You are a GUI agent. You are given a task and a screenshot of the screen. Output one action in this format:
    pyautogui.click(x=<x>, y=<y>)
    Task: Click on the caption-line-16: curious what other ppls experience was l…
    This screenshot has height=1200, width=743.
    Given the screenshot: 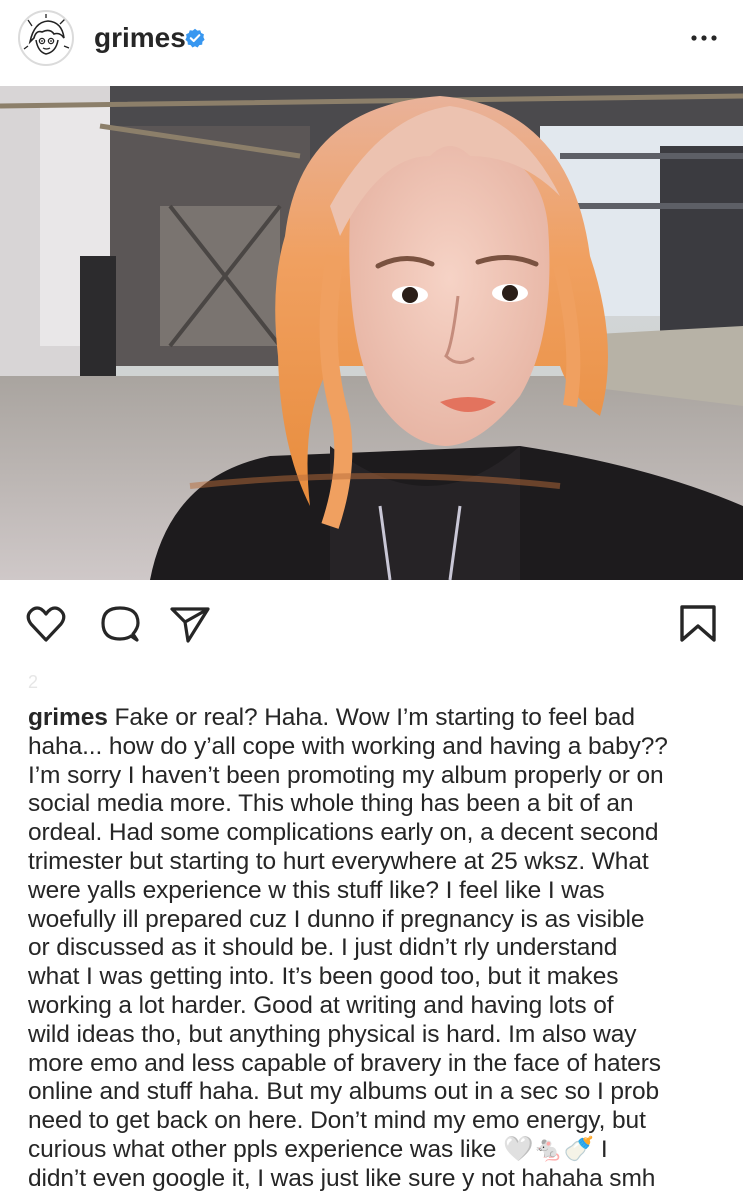 What is the action you would take?
    pyautogui.click(x=318, y=1149)
    